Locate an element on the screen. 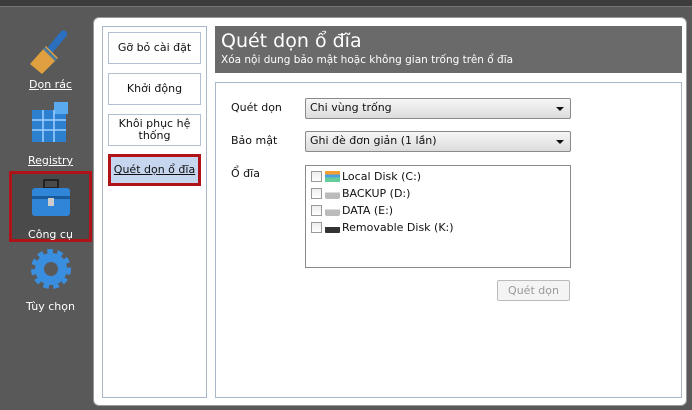 The image size is (692, 410). list-item: Removable Disk (K:) is located at coordinates (438, 227).